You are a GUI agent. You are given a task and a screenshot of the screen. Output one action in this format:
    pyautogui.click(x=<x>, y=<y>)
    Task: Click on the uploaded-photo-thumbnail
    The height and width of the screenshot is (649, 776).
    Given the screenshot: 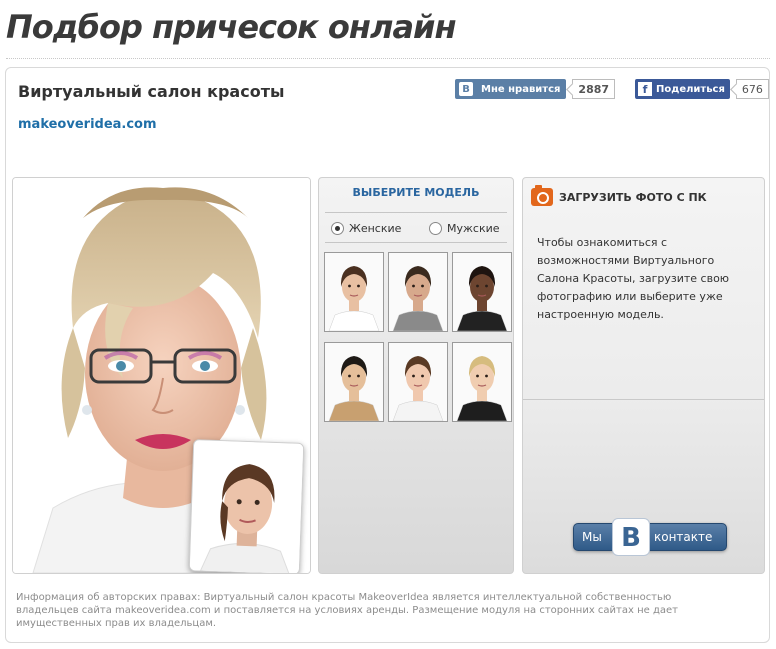 What is the action you would take?
    pyautogui.click(x=246, y=506)
    